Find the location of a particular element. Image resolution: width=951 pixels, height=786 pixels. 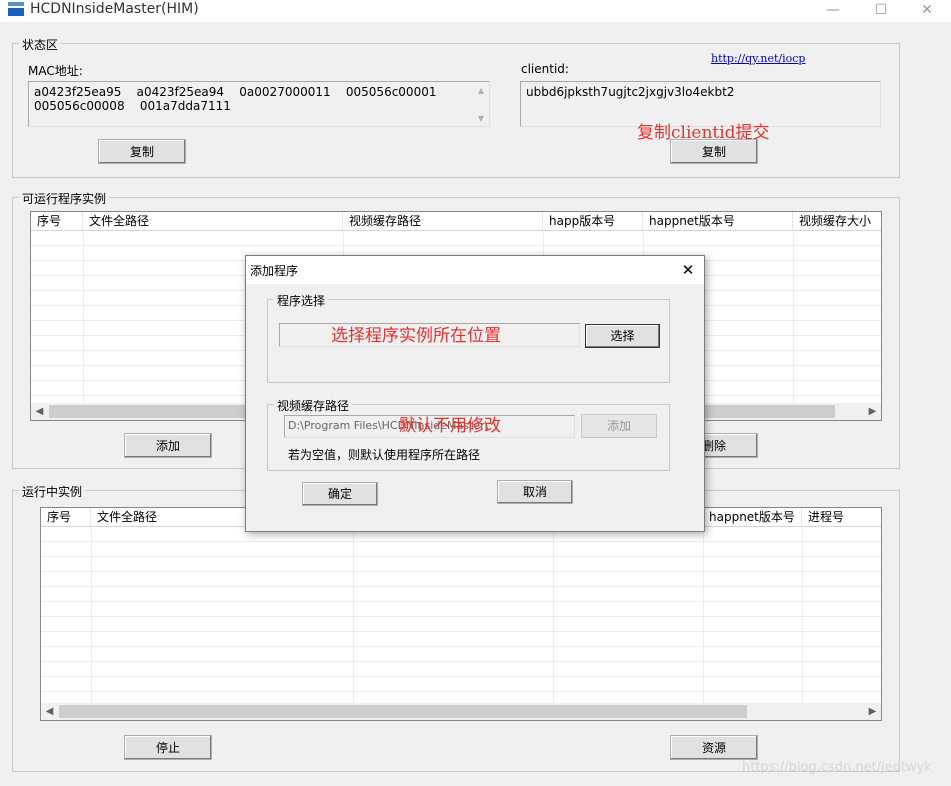

window-titlebar: HCDNInsideMaster(HIM) — ☐ ✕ is located at coordinates (475, 11).